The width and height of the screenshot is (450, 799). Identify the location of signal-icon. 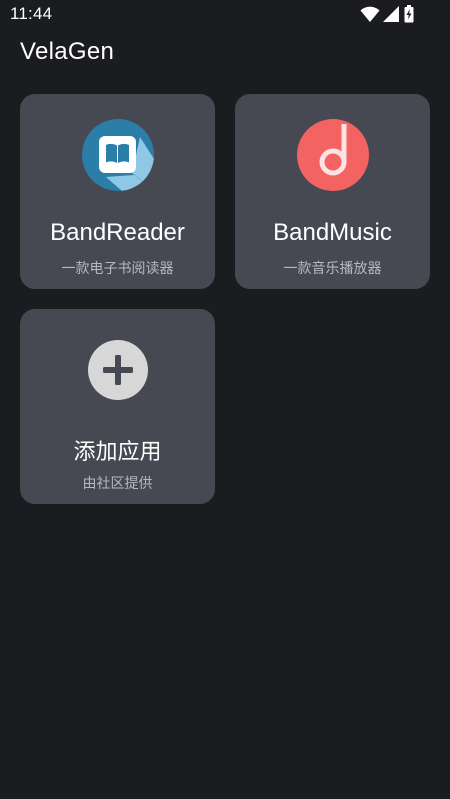
(391, 14).